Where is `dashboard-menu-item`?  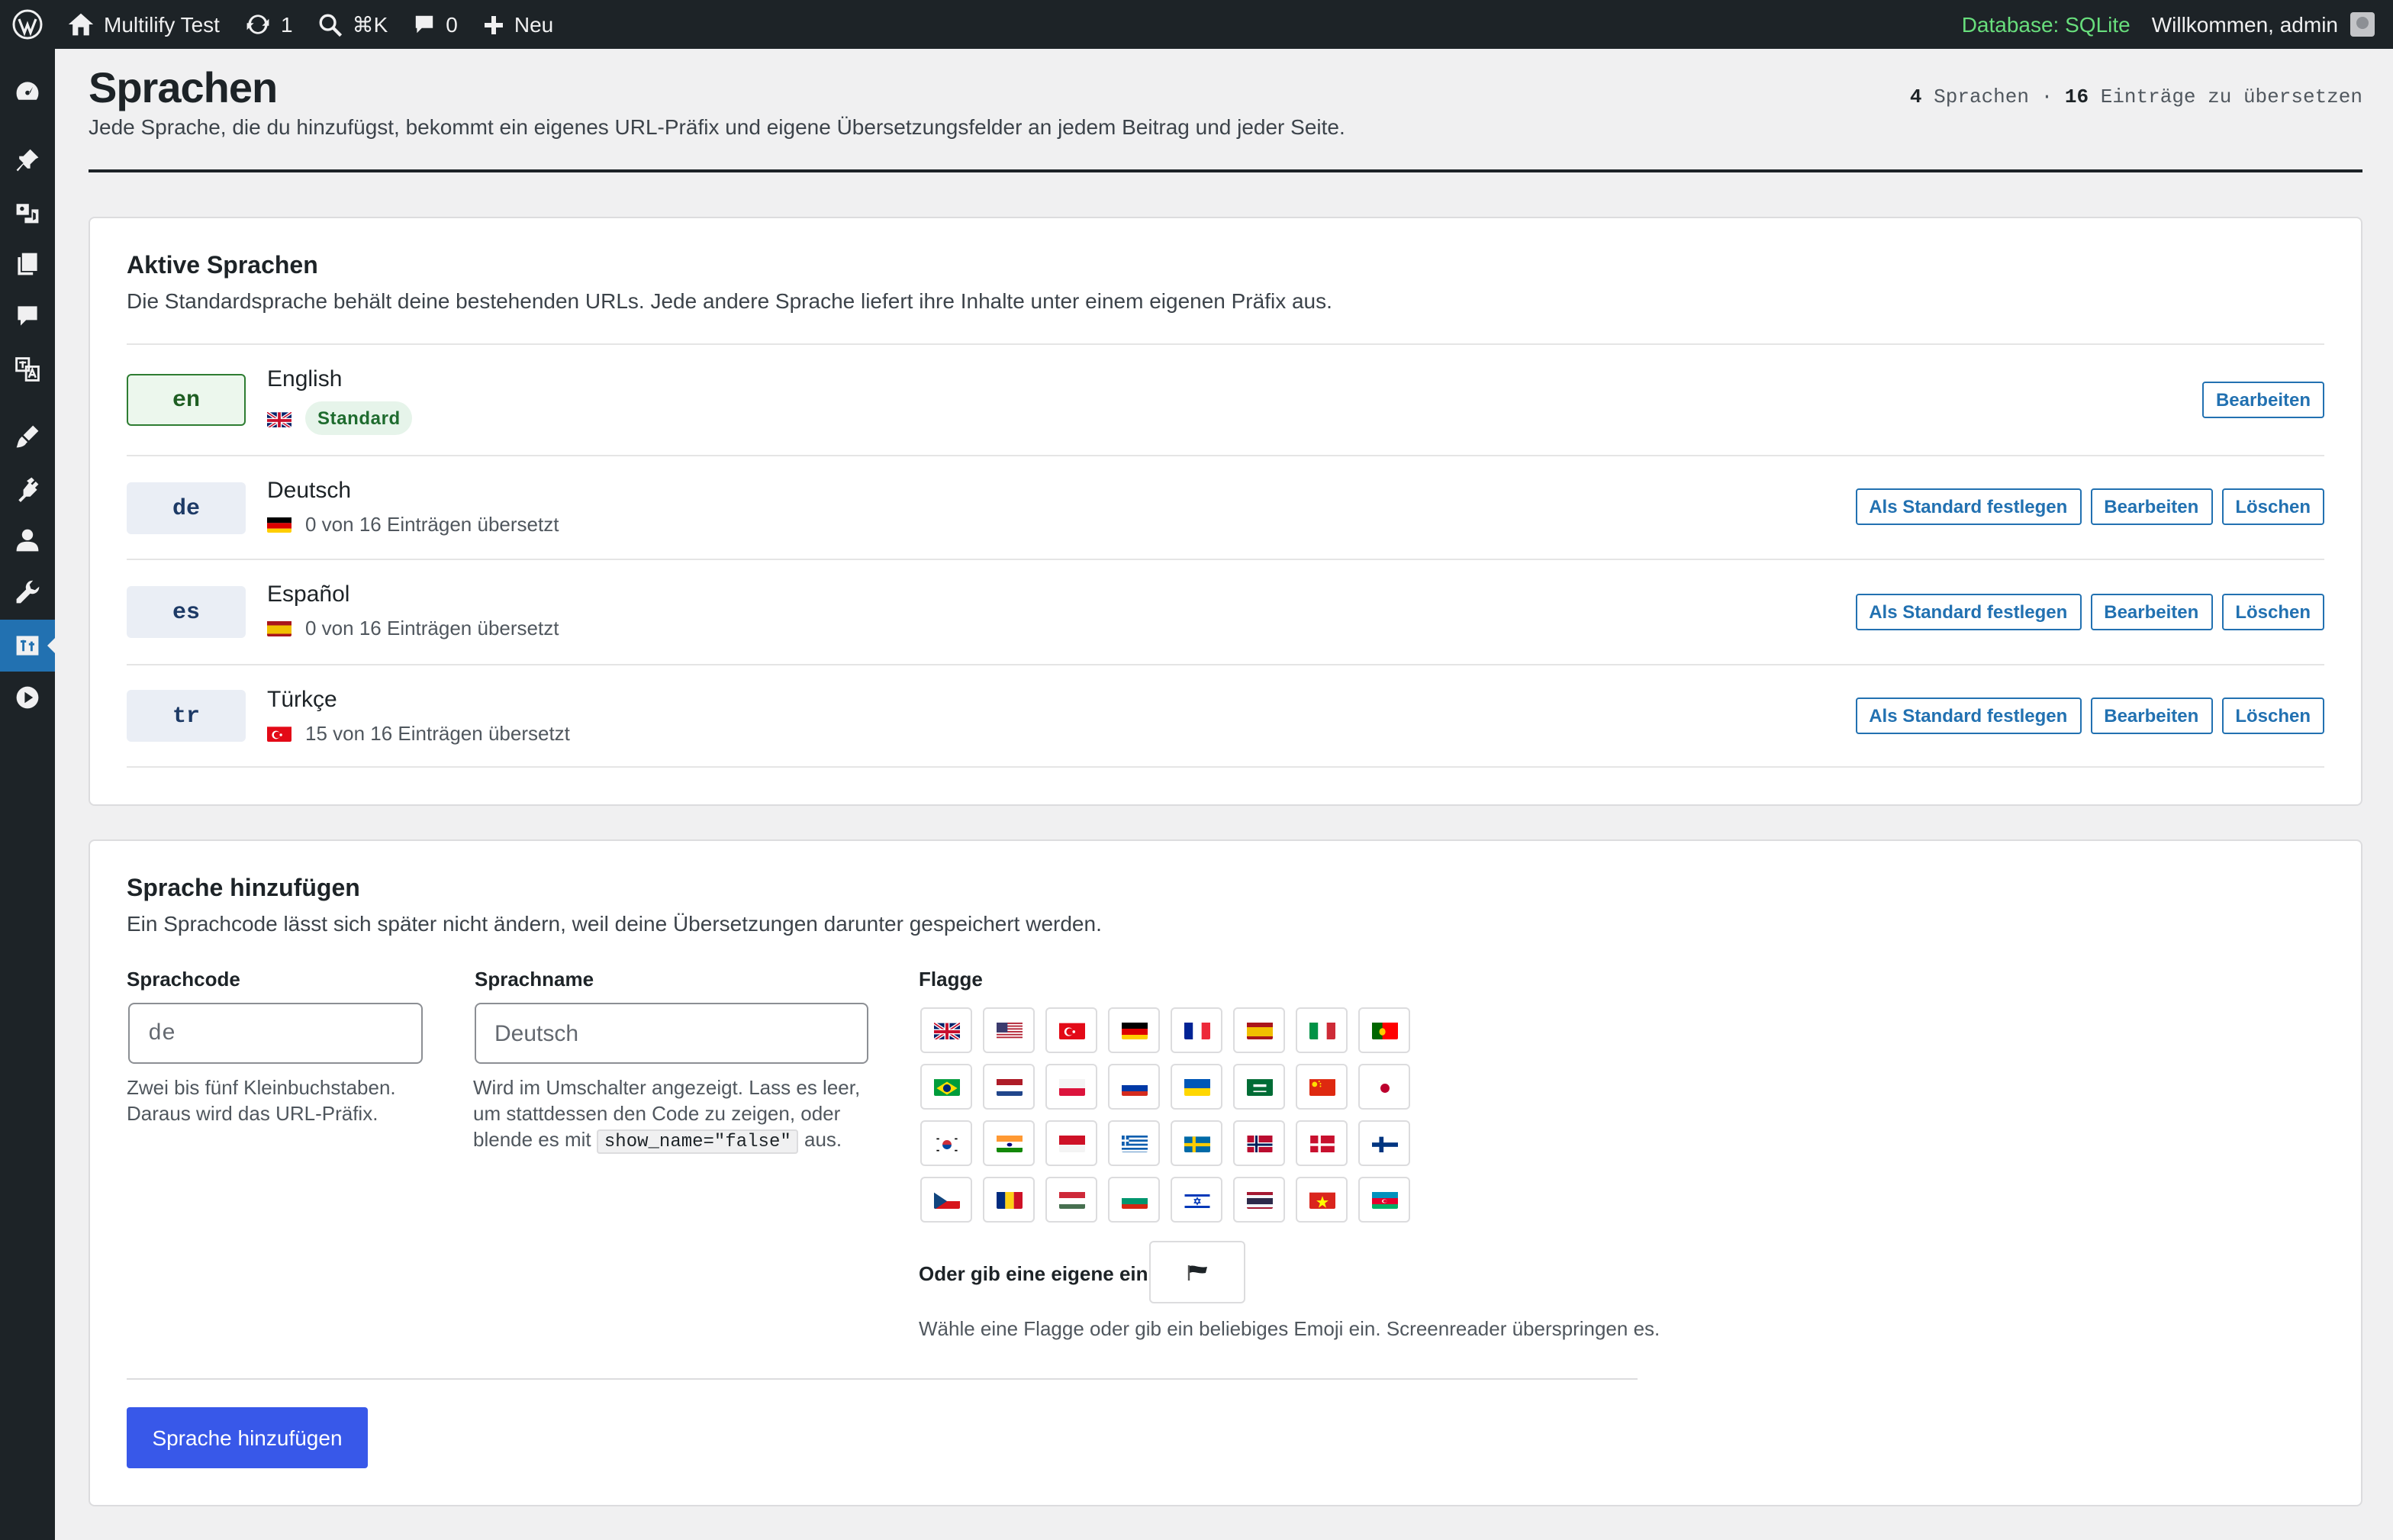
dashboard-menu-item is located at coordinates (27, 92).